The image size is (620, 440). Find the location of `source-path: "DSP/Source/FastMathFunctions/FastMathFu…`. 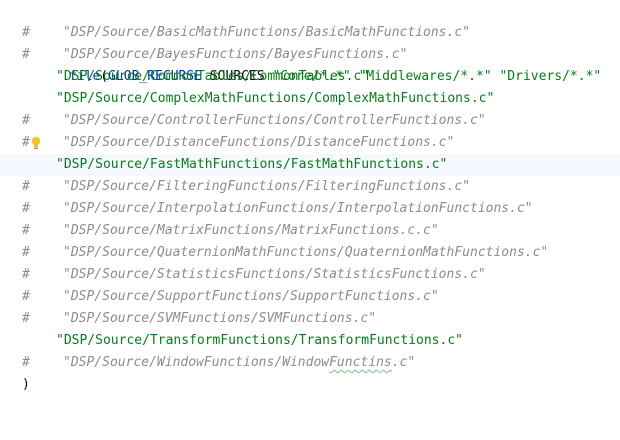

source-path: "DSP/Source/FastMathFunctions/FastMathFu… is located at coordinates (252, 164).